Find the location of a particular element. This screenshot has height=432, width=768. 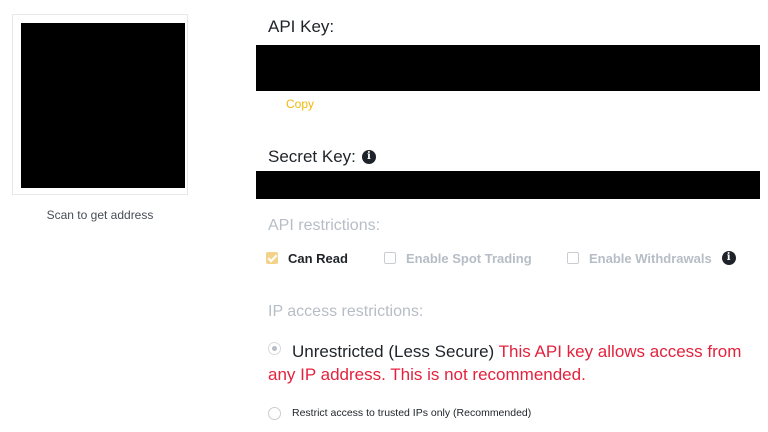

qr-code-frame is located at coordinates (100, 104).